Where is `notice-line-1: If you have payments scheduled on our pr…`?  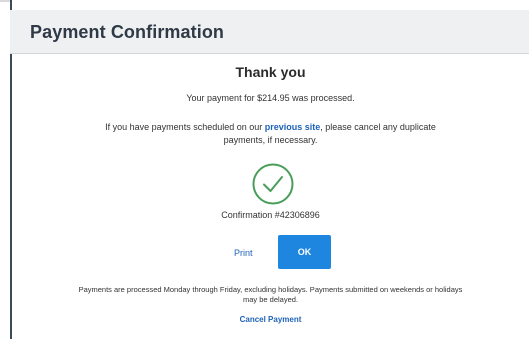
notice-line-1: If you have payments scheduled on our pr… is located at coordinates (270, 127).